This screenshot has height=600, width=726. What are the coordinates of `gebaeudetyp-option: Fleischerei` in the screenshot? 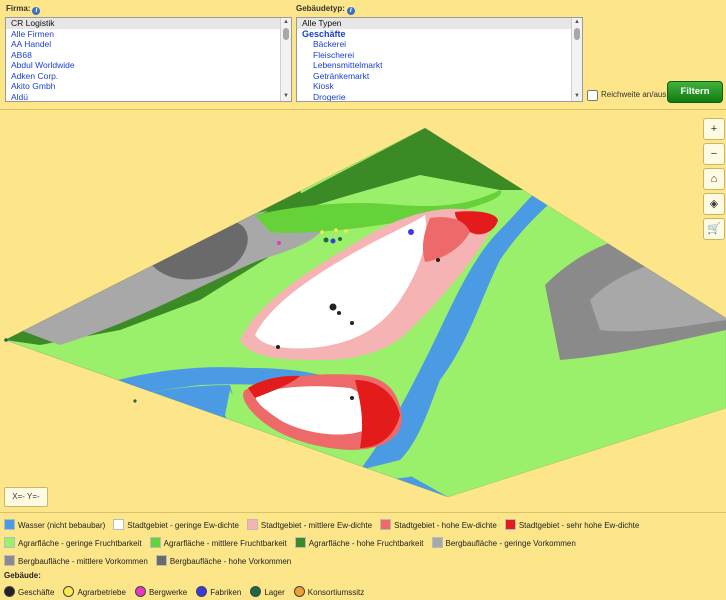 It's located at (439, 55).